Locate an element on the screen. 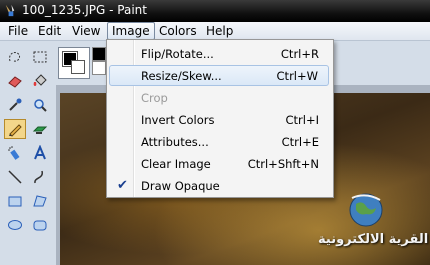 The width and height of the screenshot is (430, 265). menu-item-shortcut: Ctrl+I is located at coordinates (302, 120).